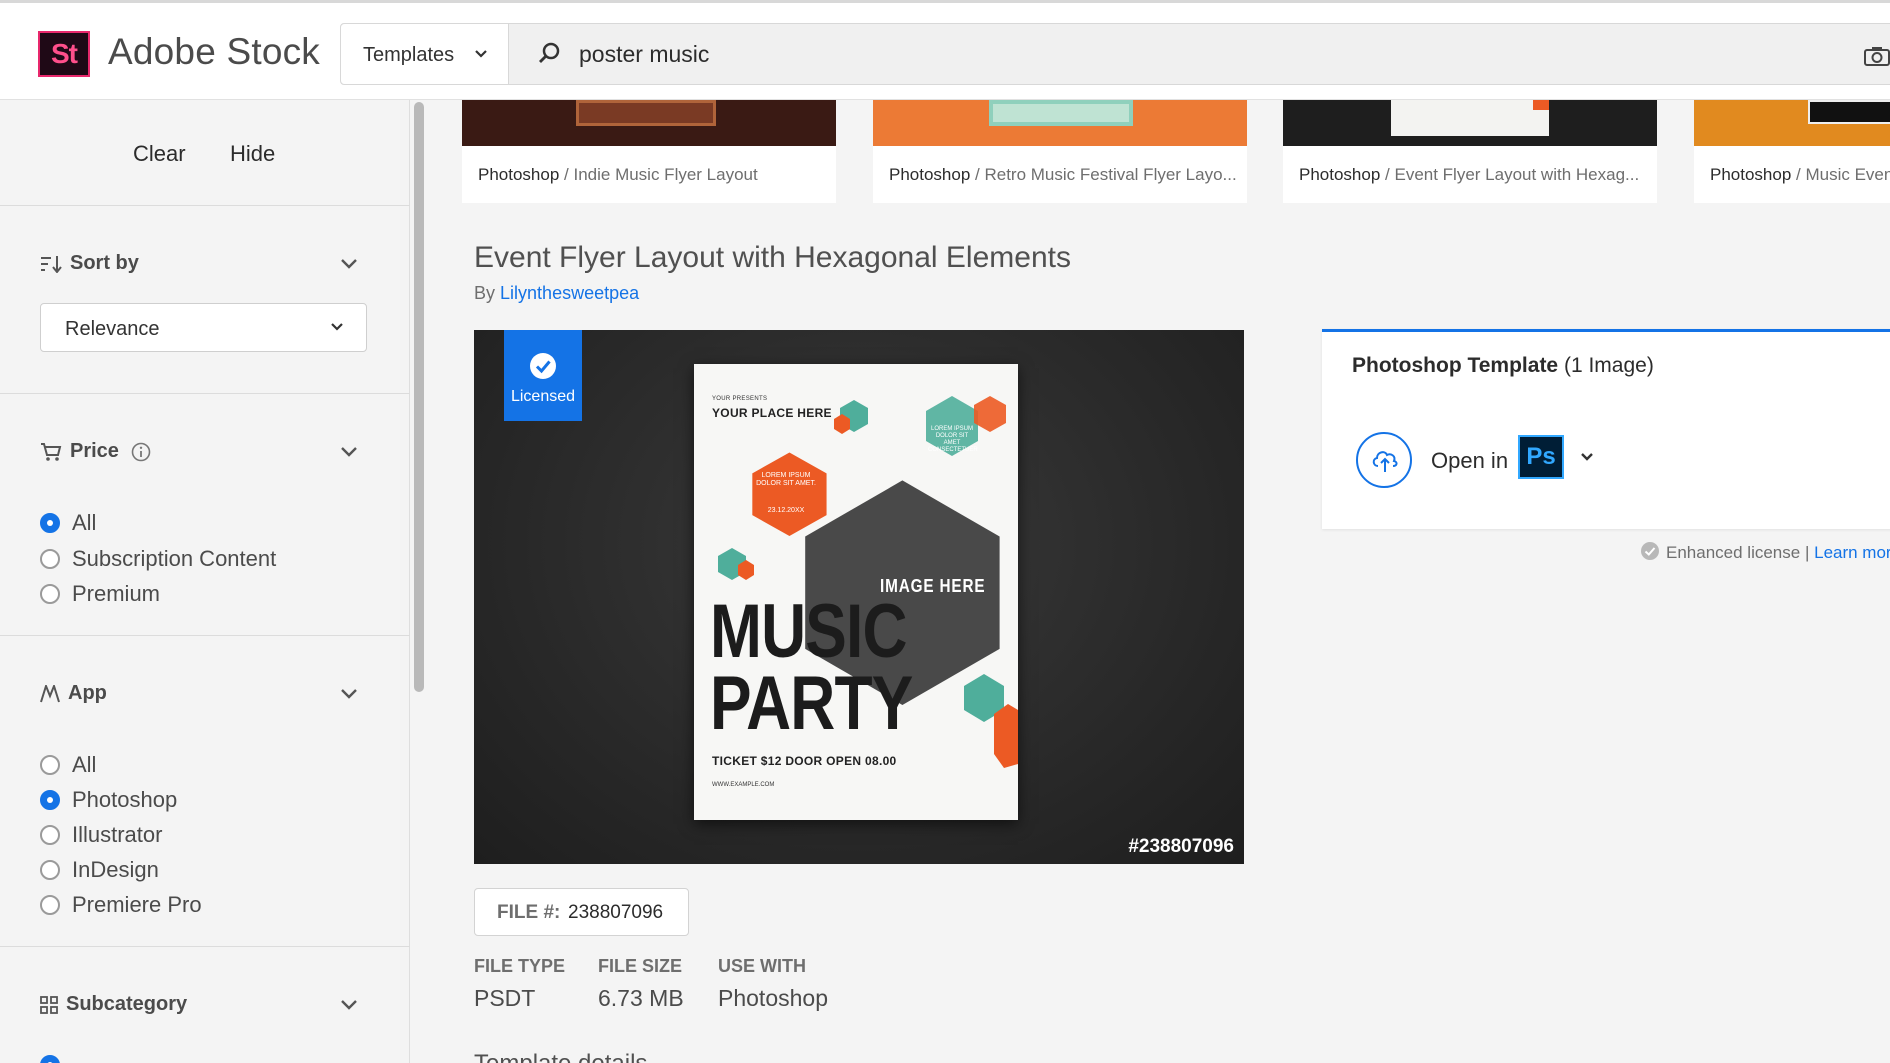 The width and height of the screenshot is (1890, 1063). I want to click on use-with-value: Photoshop, so click(773, 998).